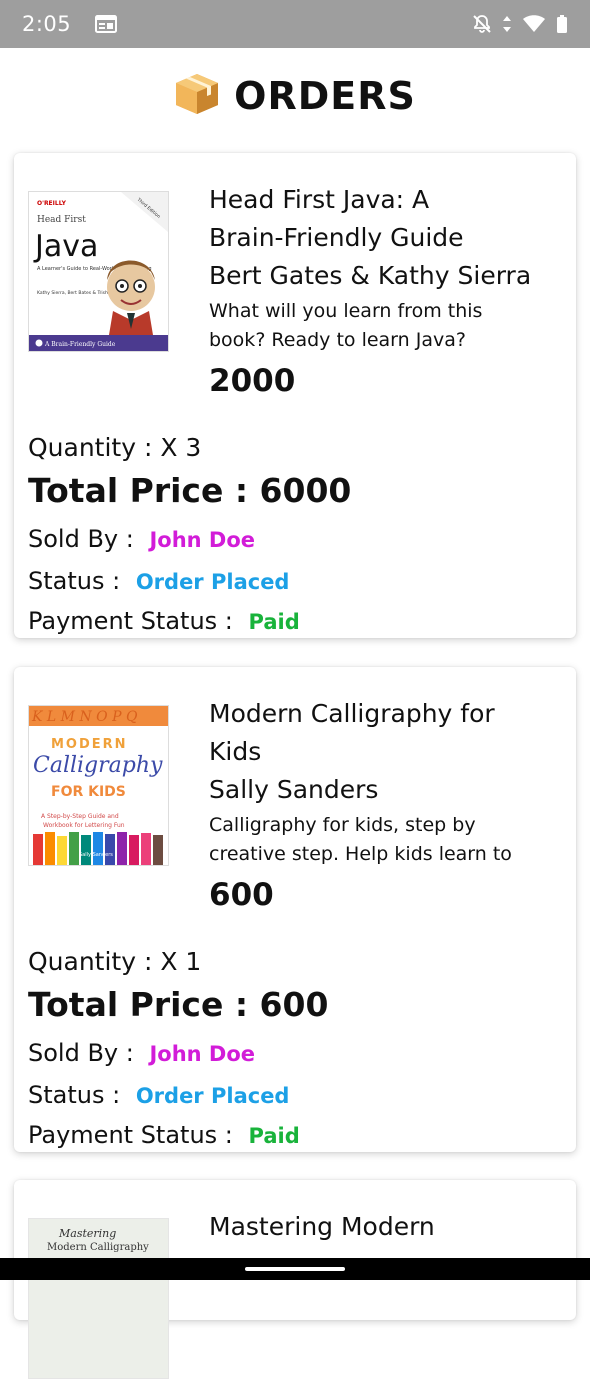 The width and height of the screenshot is (590, 1379). I want to click on page-header: ORDERS, so click(295, 96).